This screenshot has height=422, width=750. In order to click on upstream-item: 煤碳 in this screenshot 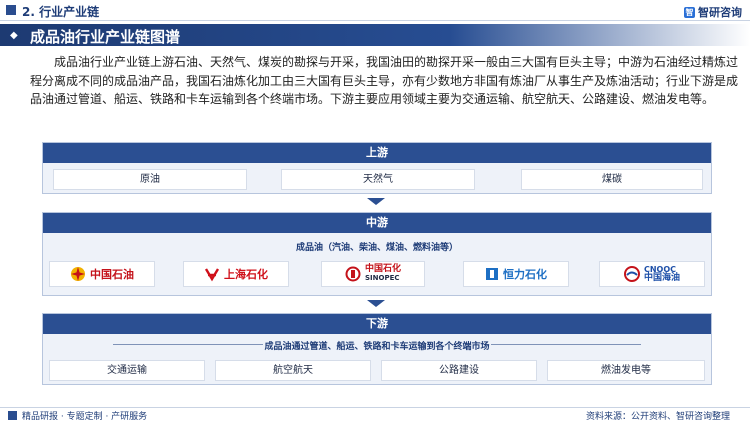, I will do `click(612, 179)`.